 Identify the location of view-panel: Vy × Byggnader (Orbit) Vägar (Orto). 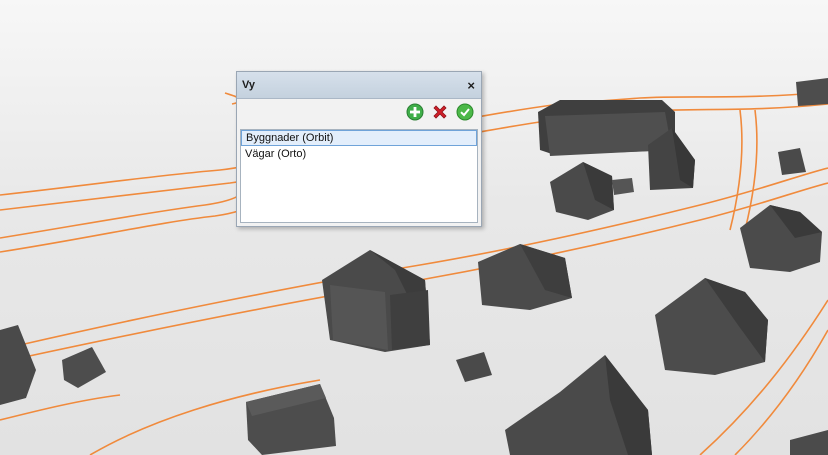
(359, 149).